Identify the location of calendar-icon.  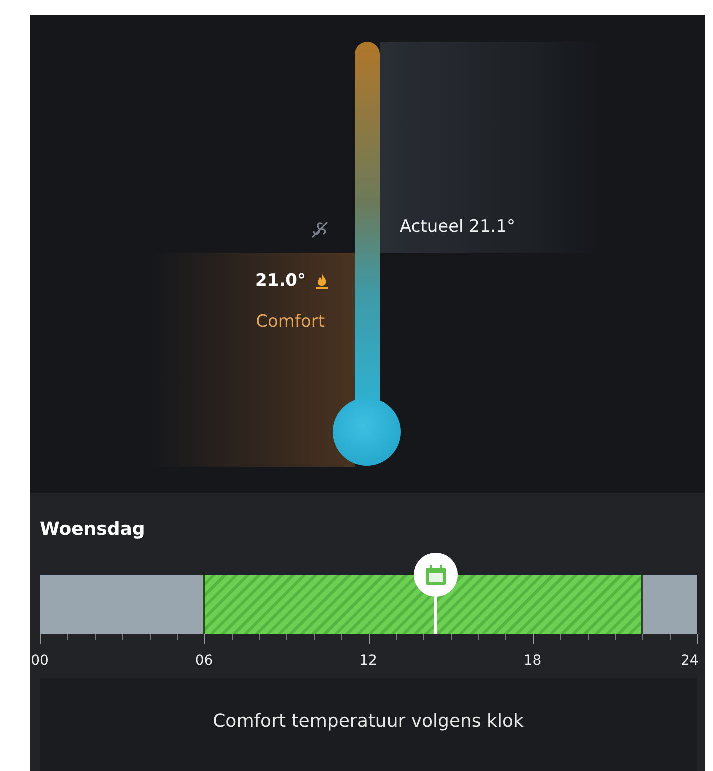
(436, 575).